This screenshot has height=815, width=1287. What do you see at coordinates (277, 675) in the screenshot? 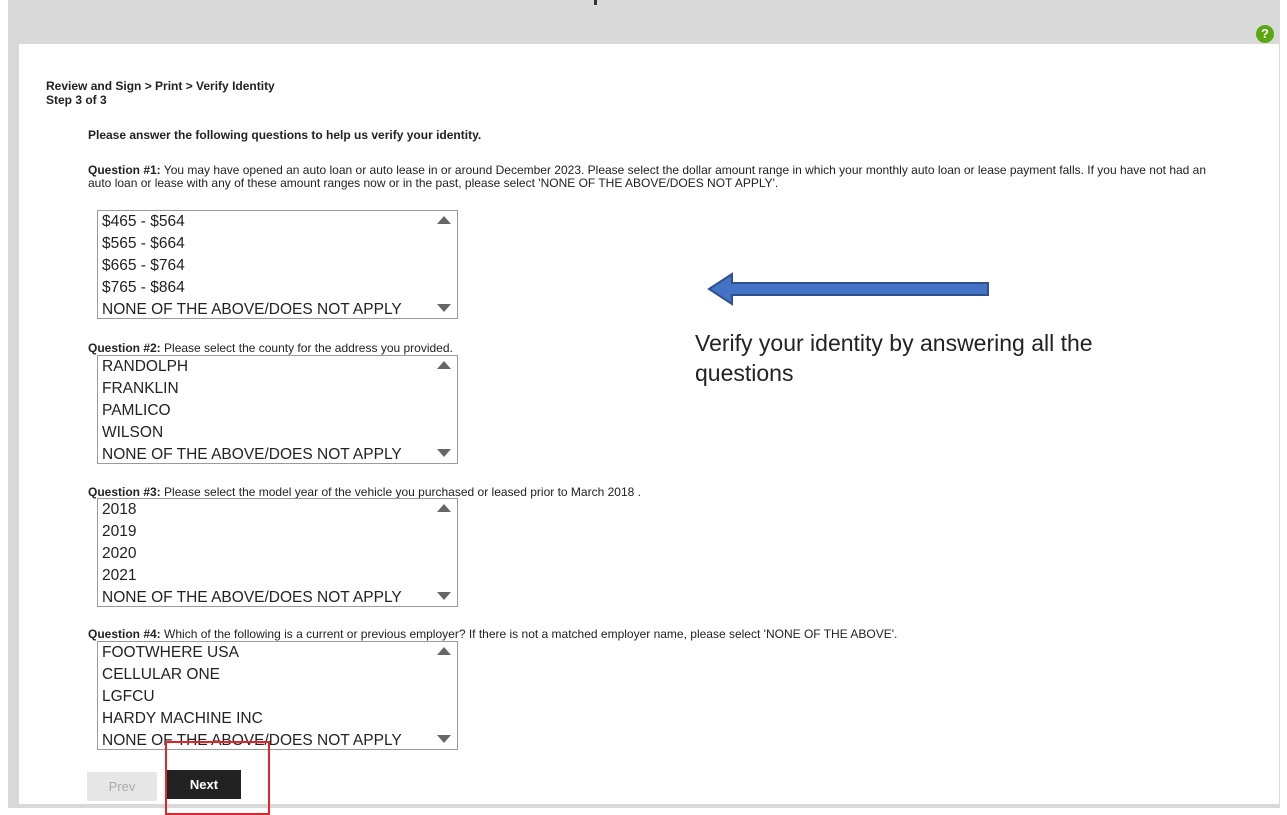
I see `list-option: CELLULAR ONE` at bounding box center [277, 675].